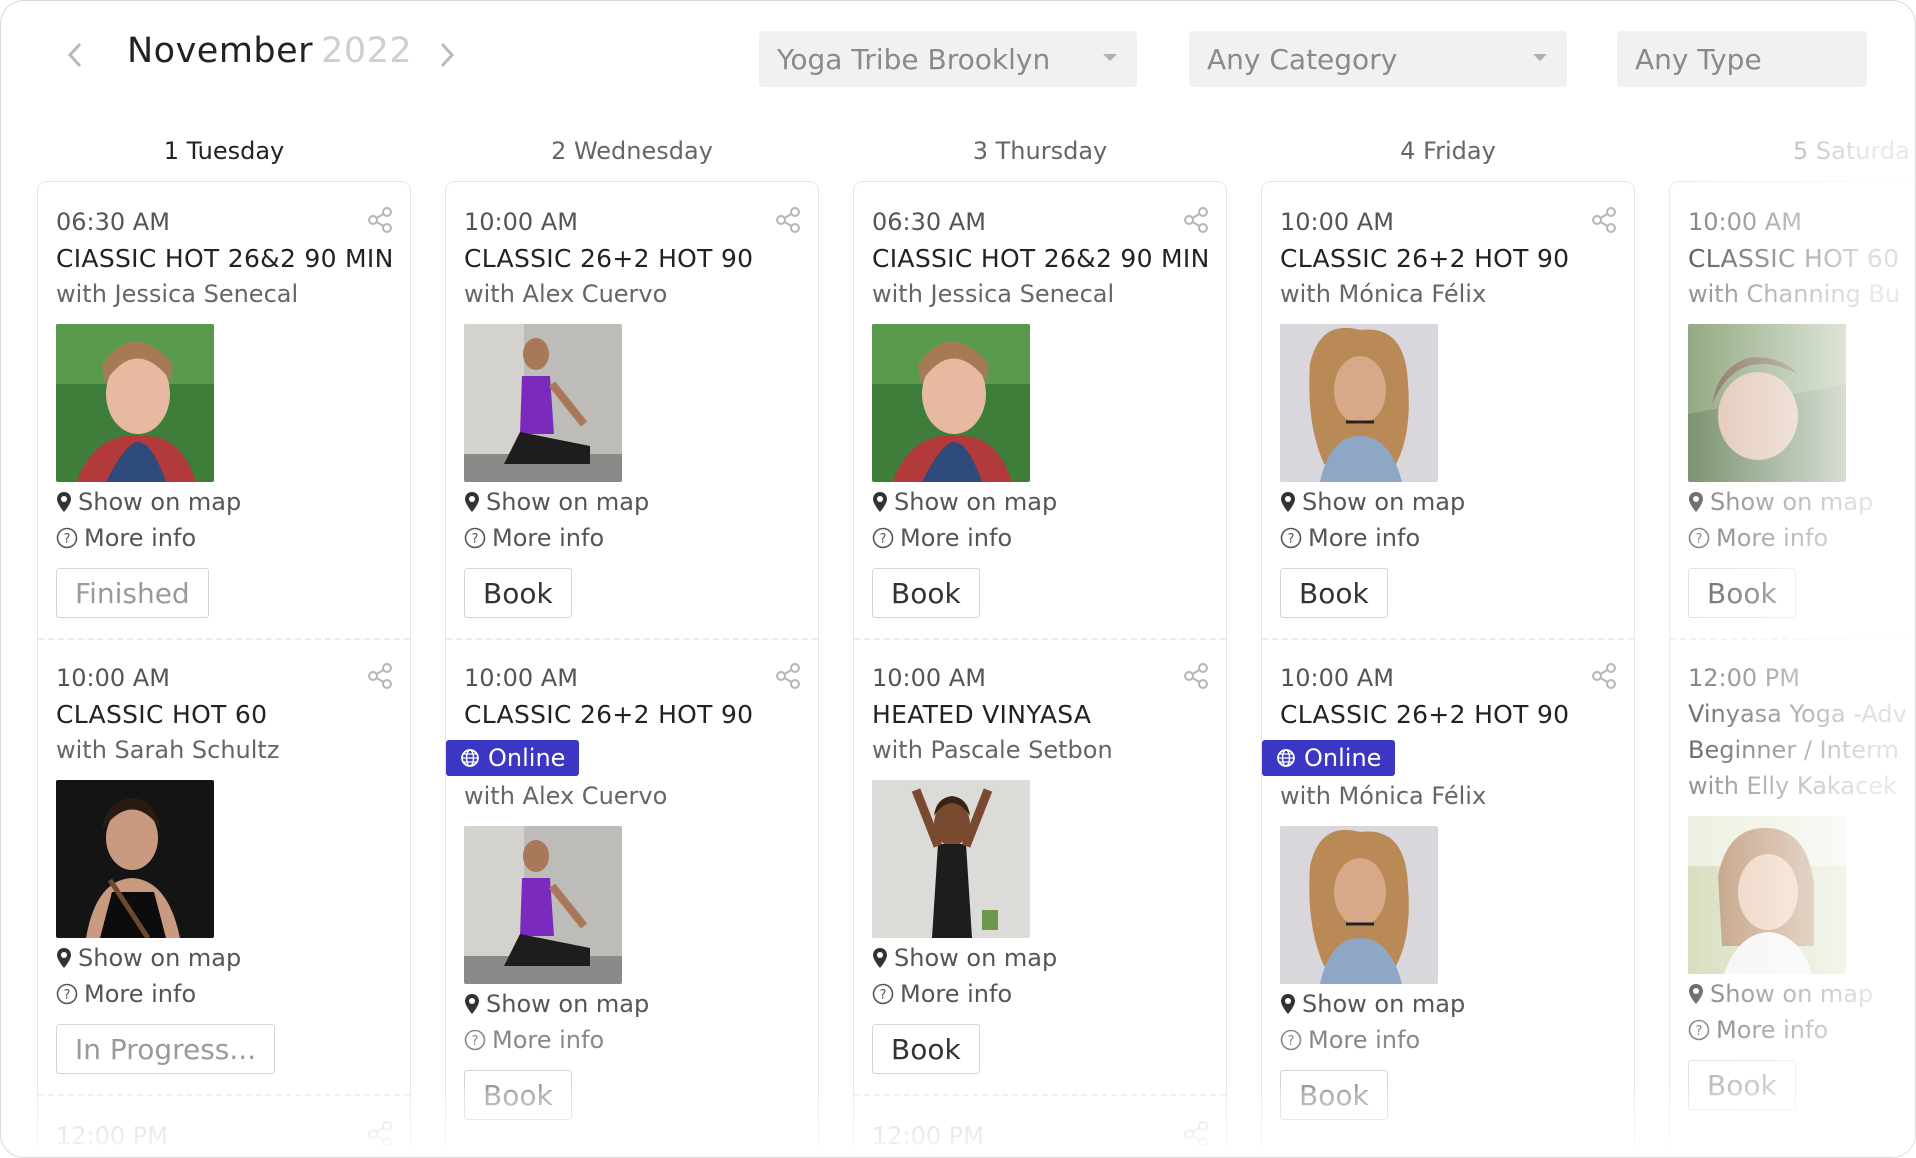 The height and width of the screenshot is (1158, 1916). Describe the element at coordinates (929, 222) in the screenshot. I see `class-time: 06:30 AM` at that location.